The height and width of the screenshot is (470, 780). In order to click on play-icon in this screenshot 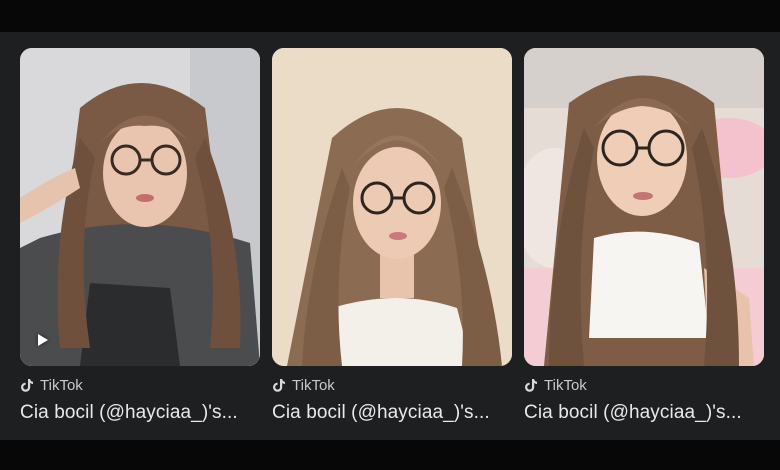, I will do `click(43, 340)`.